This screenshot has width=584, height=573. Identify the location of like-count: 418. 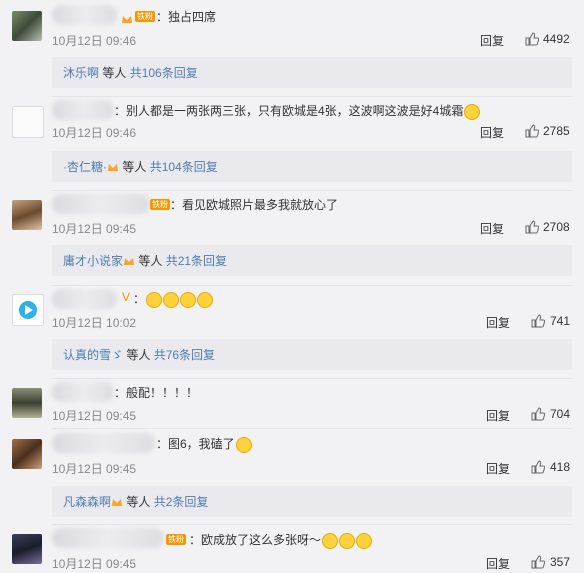
(560, 467).